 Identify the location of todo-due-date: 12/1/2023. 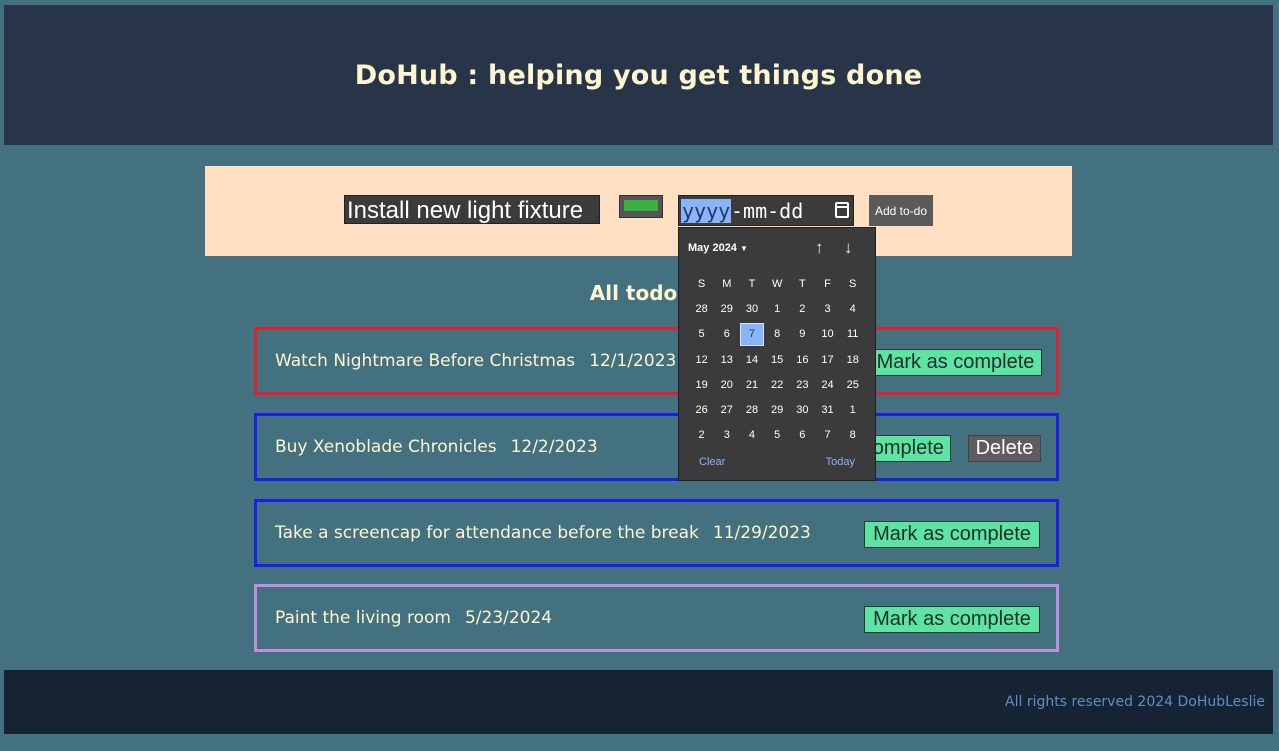
(633, 361).